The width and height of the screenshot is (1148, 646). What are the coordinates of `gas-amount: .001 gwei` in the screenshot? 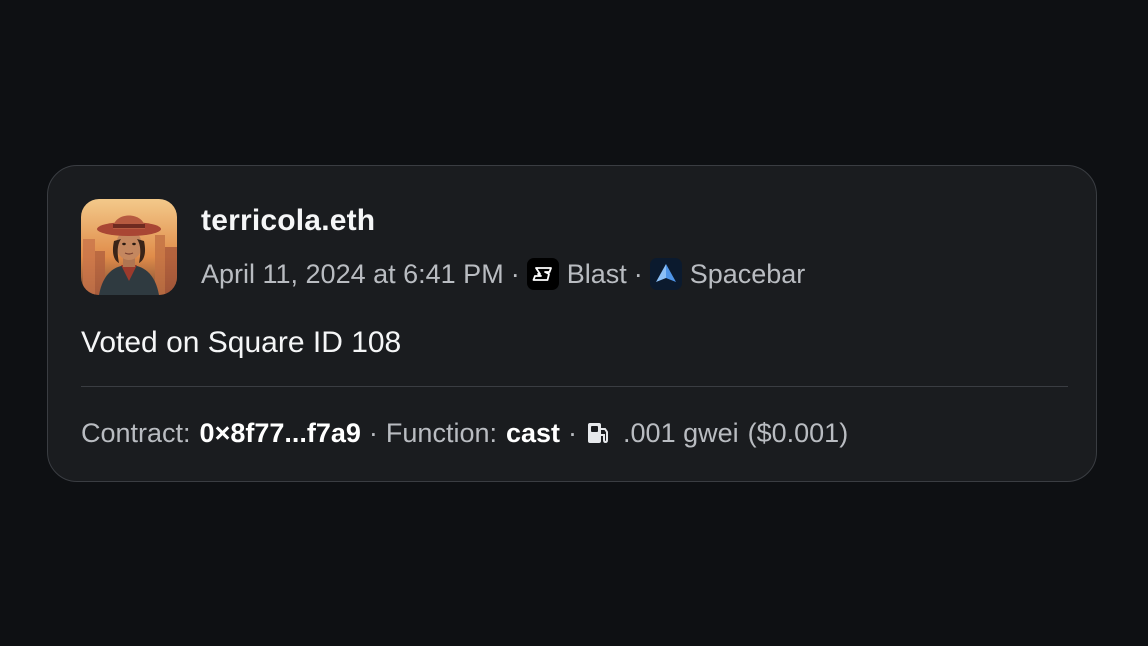 It's located at (681, 432).